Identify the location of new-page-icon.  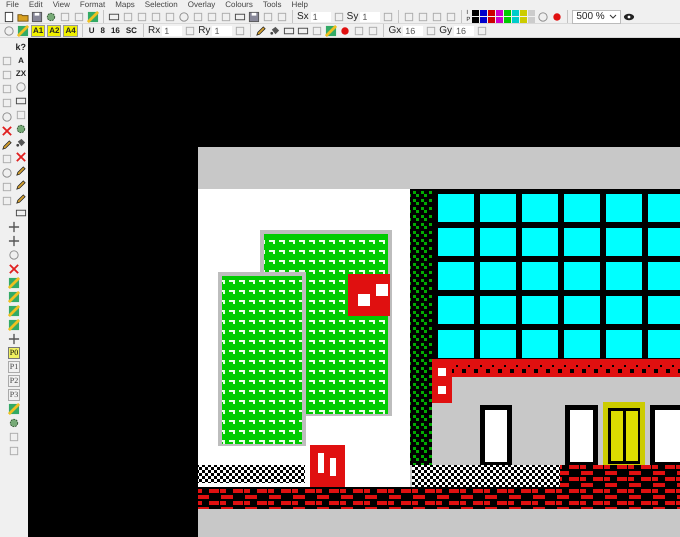
(9, 16).